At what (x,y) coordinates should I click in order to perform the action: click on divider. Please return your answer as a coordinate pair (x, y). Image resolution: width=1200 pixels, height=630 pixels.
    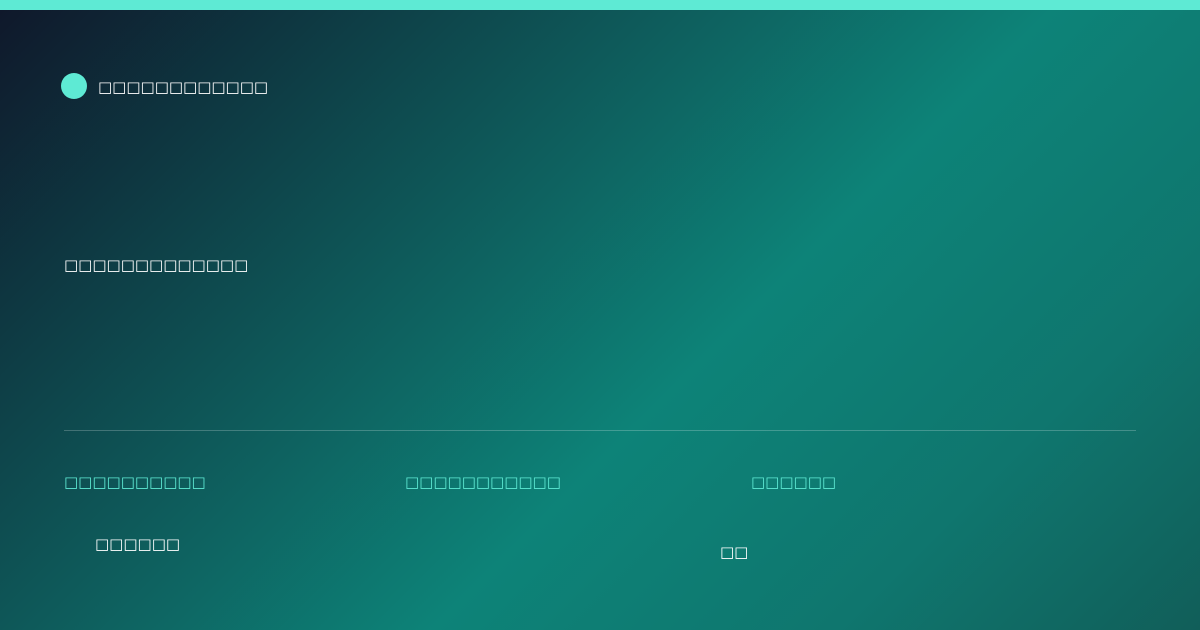
    Looking at the image, I should click on (600, 430).